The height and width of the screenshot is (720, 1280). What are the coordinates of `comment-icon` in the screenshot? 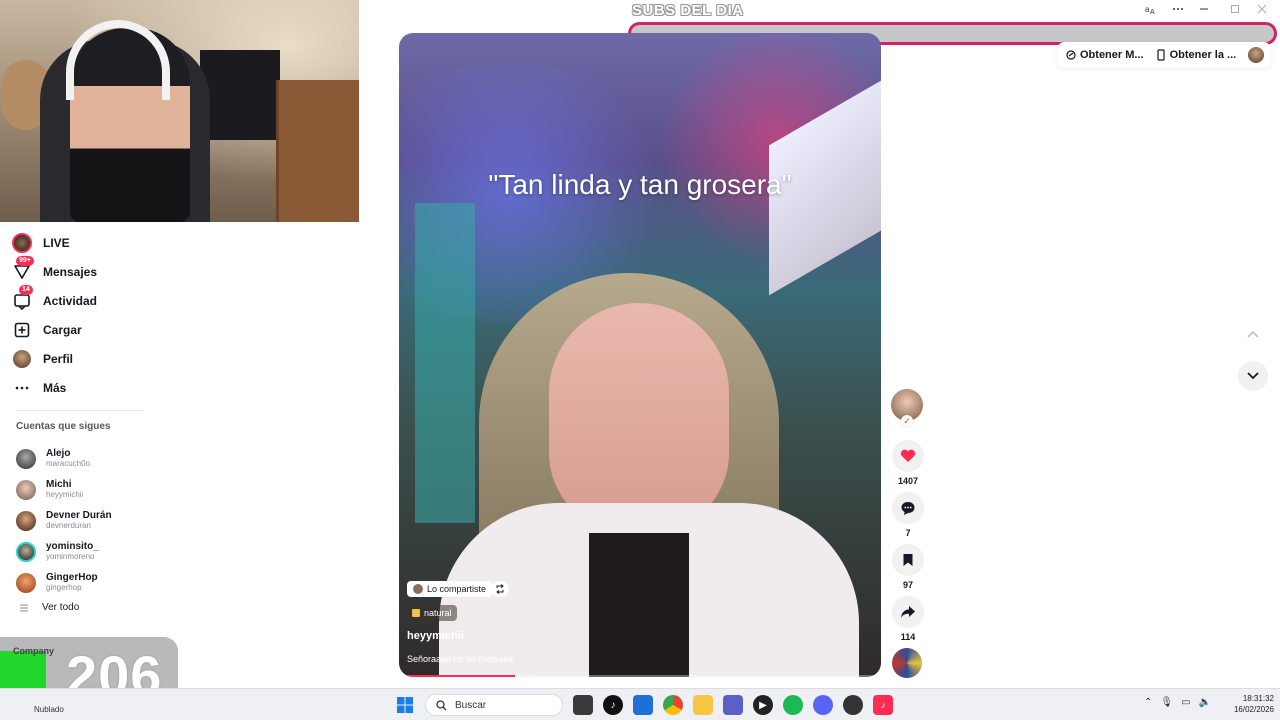 It's located at (908, 508).